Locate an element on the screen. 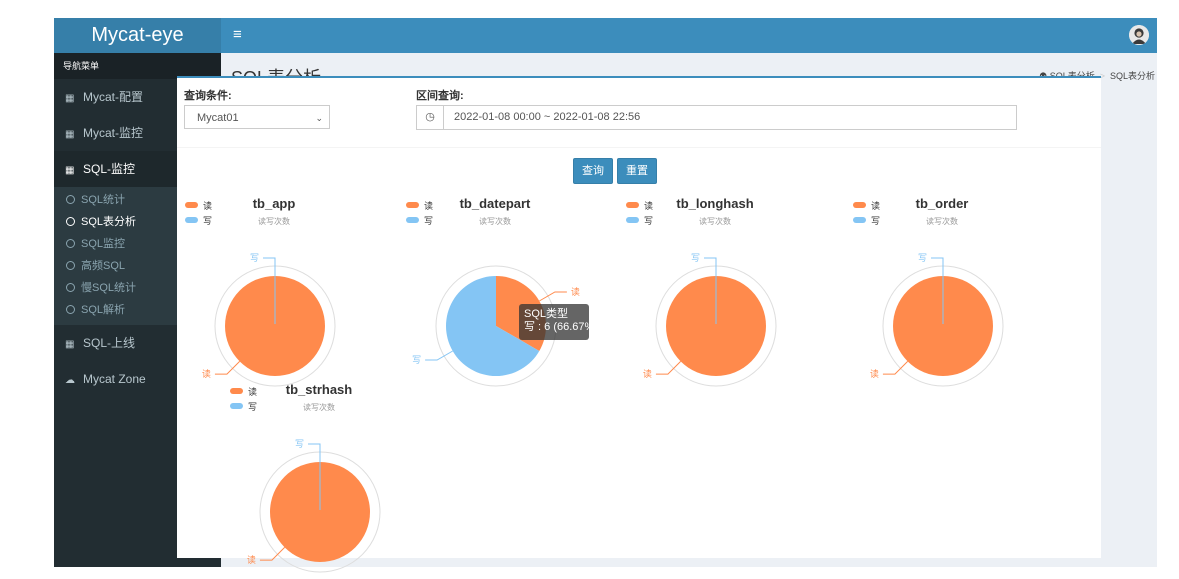 The image size is (1179, 579). pie-chart-tb-strhash: 读写 读 写 tb_strhash 读写次数 is located at coordinates (331, 477).